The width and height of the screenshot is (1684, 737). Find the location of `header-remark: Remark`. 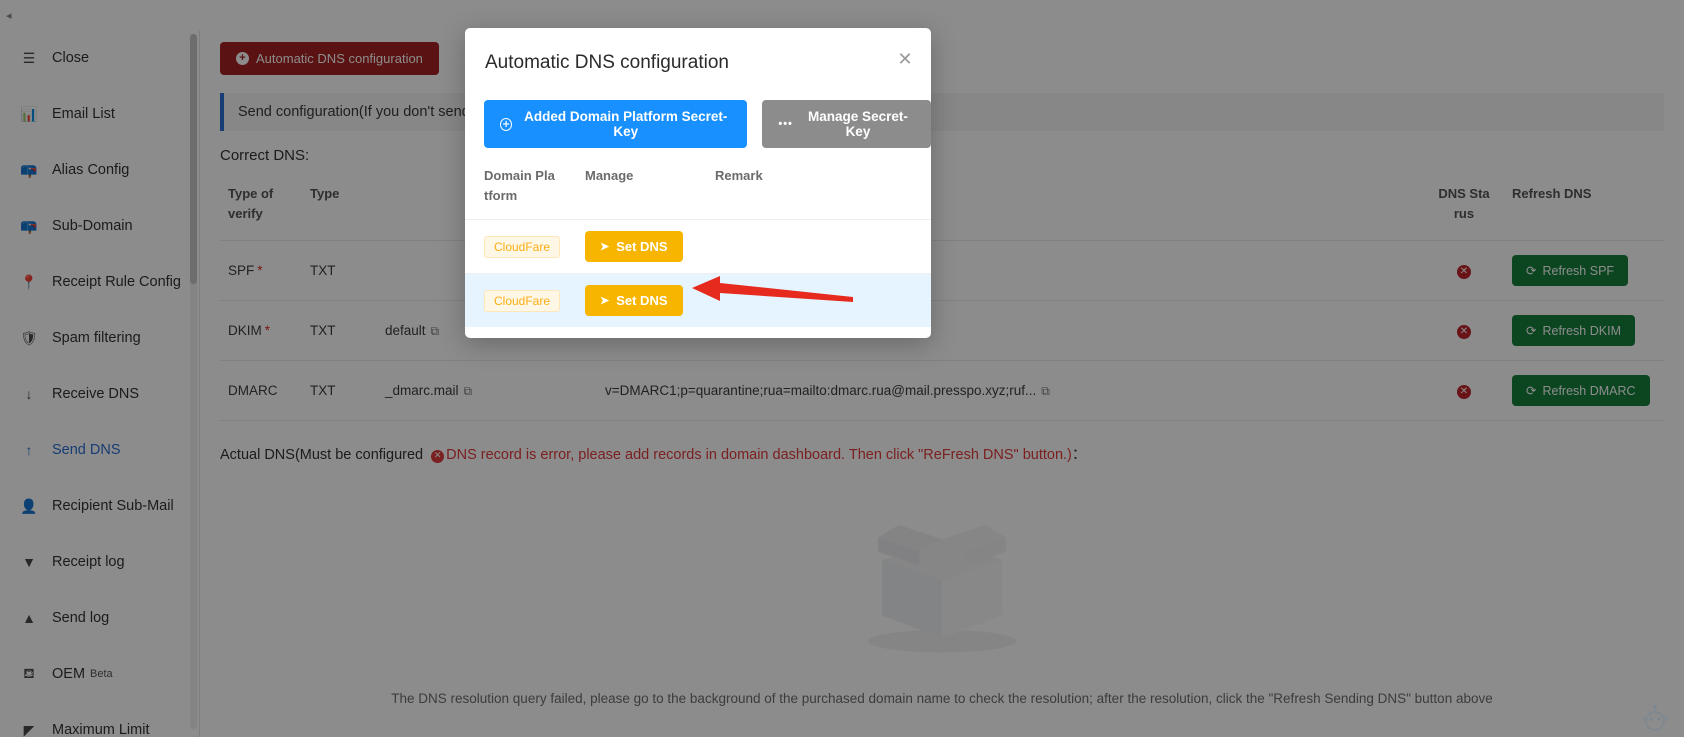

header-remark: Remark is located at coordinates (739, 175).